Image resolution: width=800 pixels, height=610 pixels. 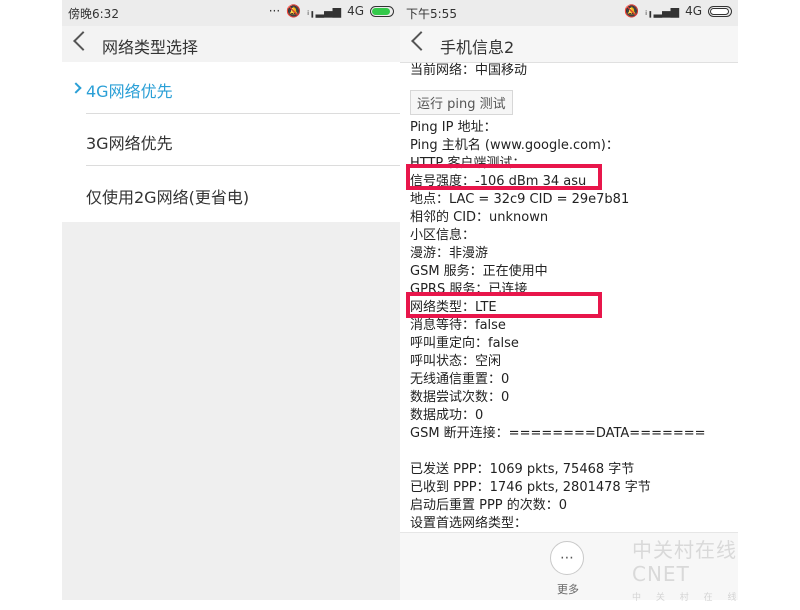 What do you see at coordinates (243, 165) in the screenshot?
I see `divider` at bounding box center [243, 165].